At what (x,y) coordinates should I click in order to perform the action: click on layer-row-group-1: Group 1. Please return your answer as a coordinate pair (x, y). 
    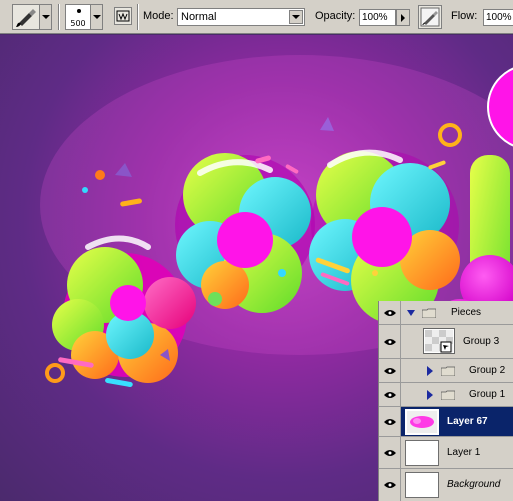
    Looking at the image, I should click on (446, 395).